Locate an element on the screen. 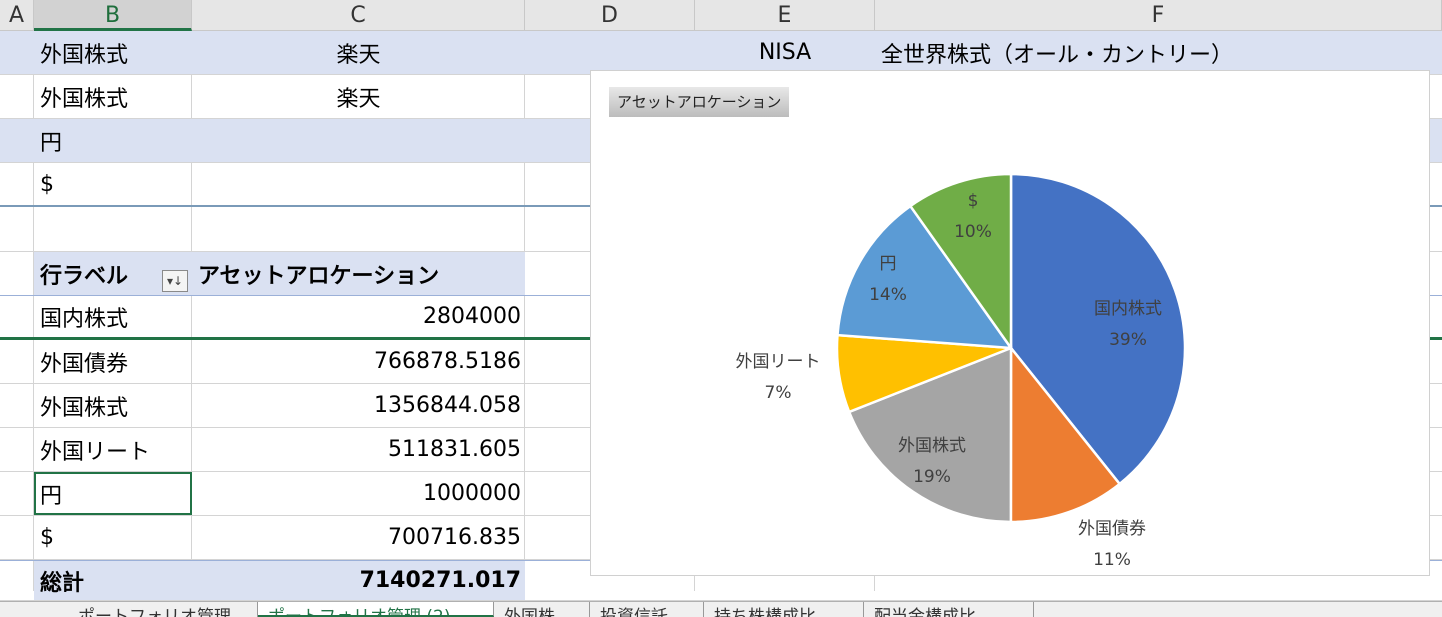 This screenshot has height=617, width=1442. pie-slice-label: 外国債券 is located at coordinates (1112, 529).